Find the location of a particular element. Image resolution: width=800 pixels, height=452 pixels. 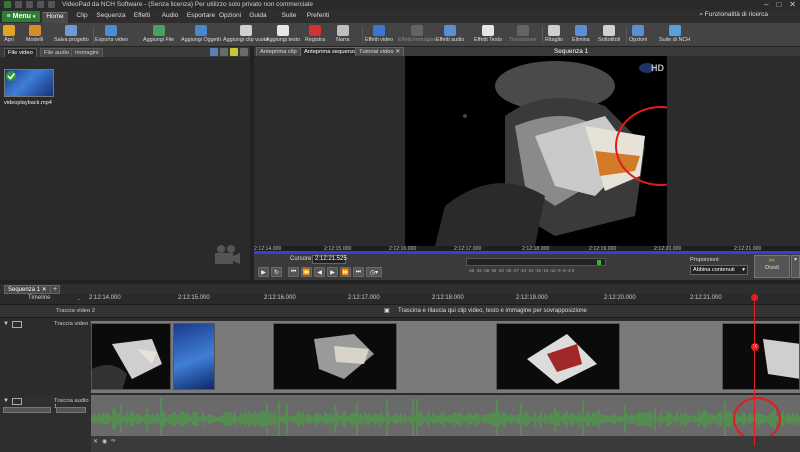

help-search-label: Funzionalità di ricerca is located at coordinates (736, 14).